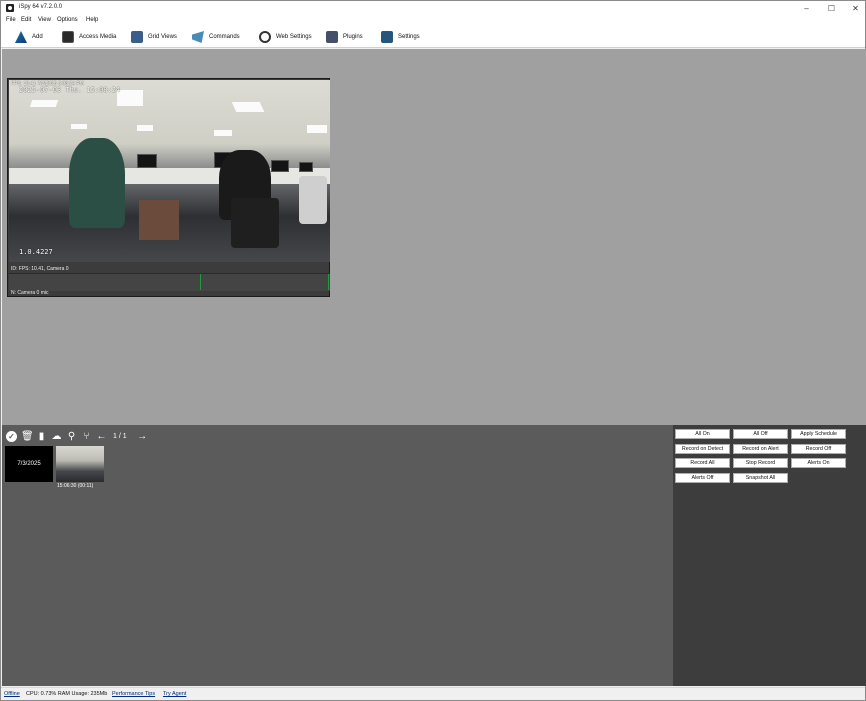 This screenshot has height=701, width=866. Describe the element at coordinates (831, 8) in the screenshot. I see `maximize-button: ☐` at that location.